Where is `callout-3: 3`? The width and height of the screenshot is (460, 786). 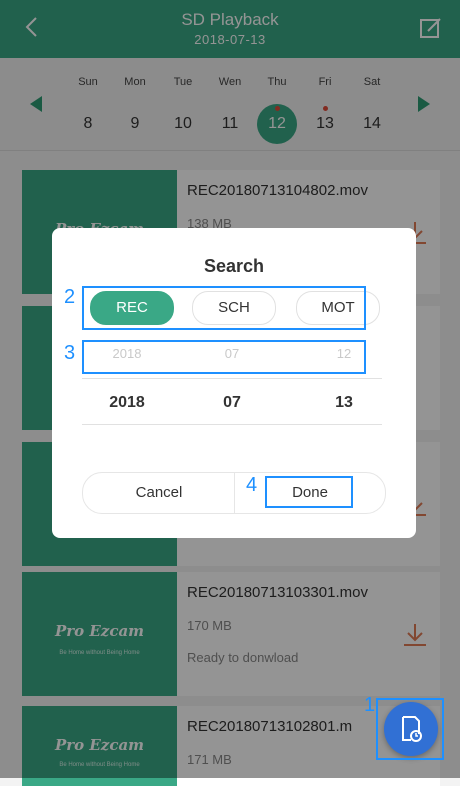
callout-3: 3 is located at coordinates (70, 353).